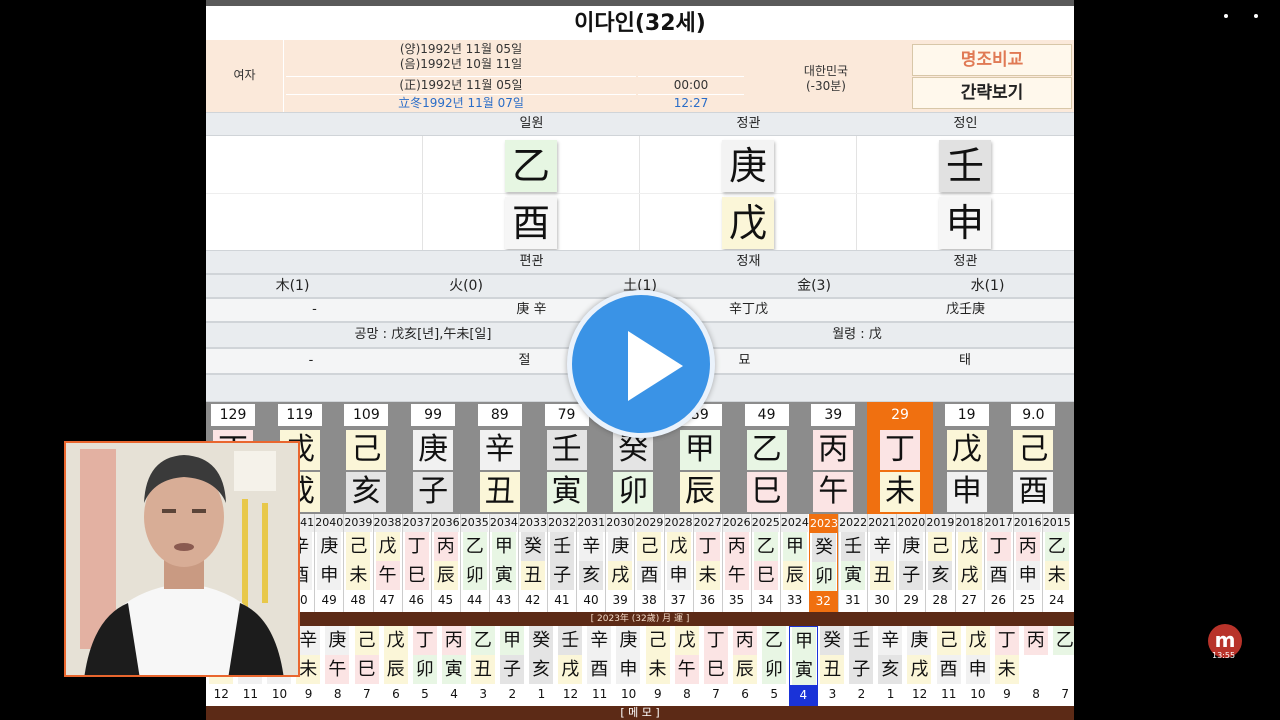 This screenshot has width=1280, height=720. What do you see at coordinates (910, 563) in the screenshot?
I see `sewon-column: 2020 庚子 29` at bounding box center [910, 563].